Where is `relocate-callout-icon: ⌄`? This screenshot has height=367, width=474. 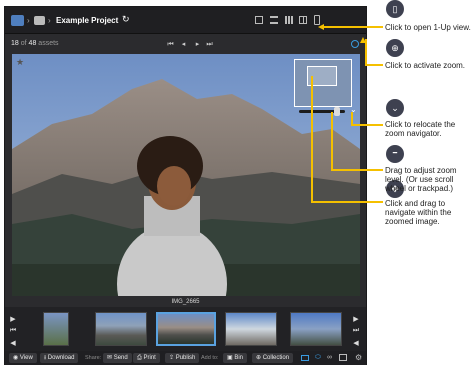 relocate-callout-icon: ⌄ is located at coordinates (395, 108).